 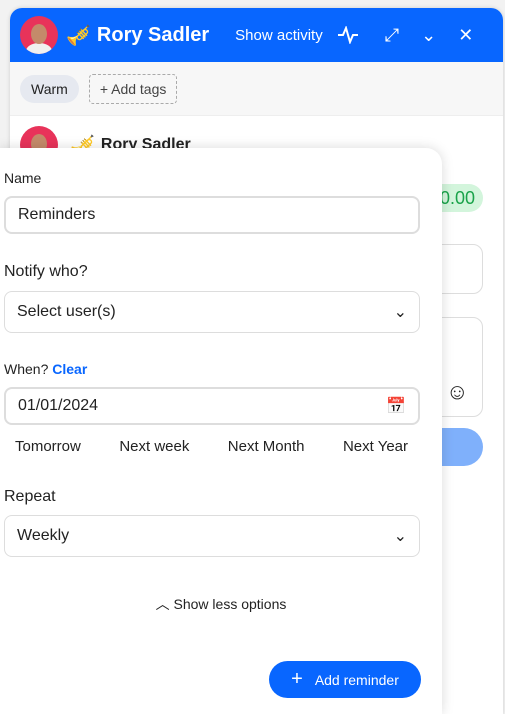 What do you see at coordinates (154, 446) in the screenshot?
I see `quick-next-week: Next week` at bounding box center [154, 446].